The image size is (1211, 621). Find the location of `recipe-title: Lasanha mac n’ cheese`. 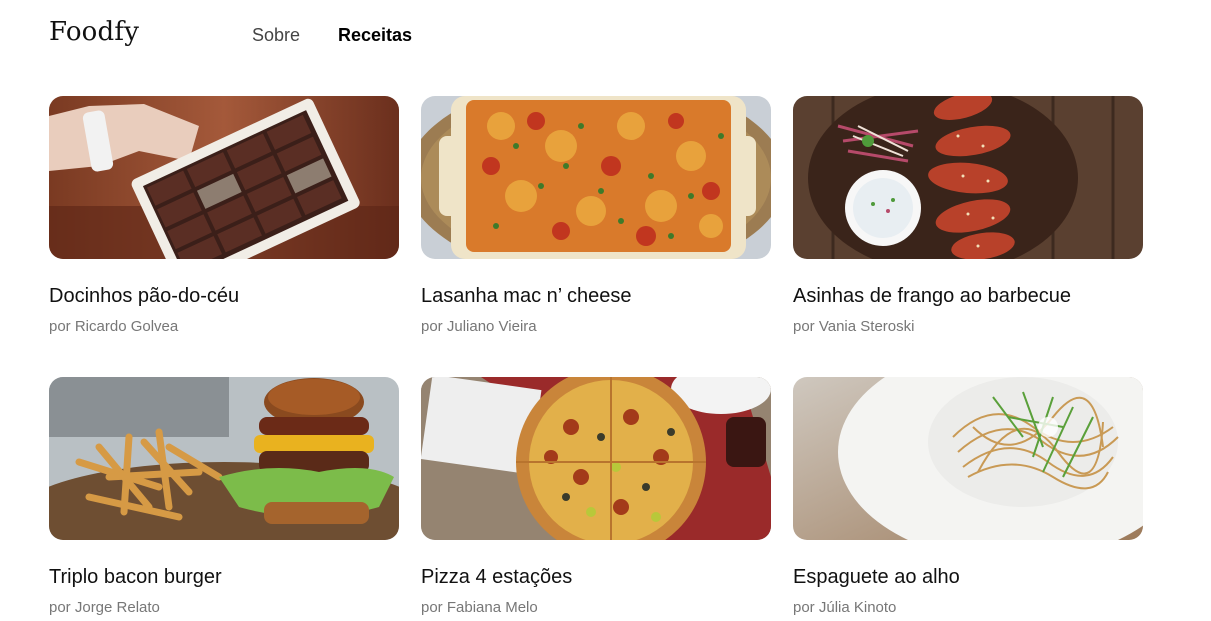

recipe-title: Lasanha mac n’ cheese is located at coordinates (526, 296).